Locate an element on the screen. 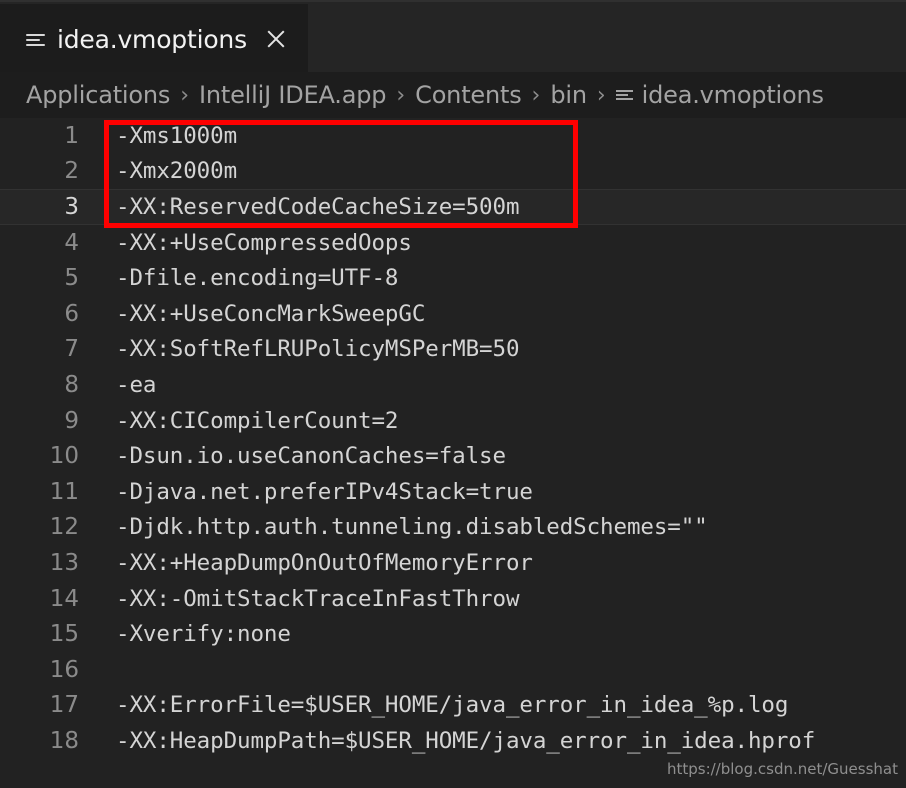 This screenshot has width=906, height=788. line-number: 18 is located at coordinates (64, 740).